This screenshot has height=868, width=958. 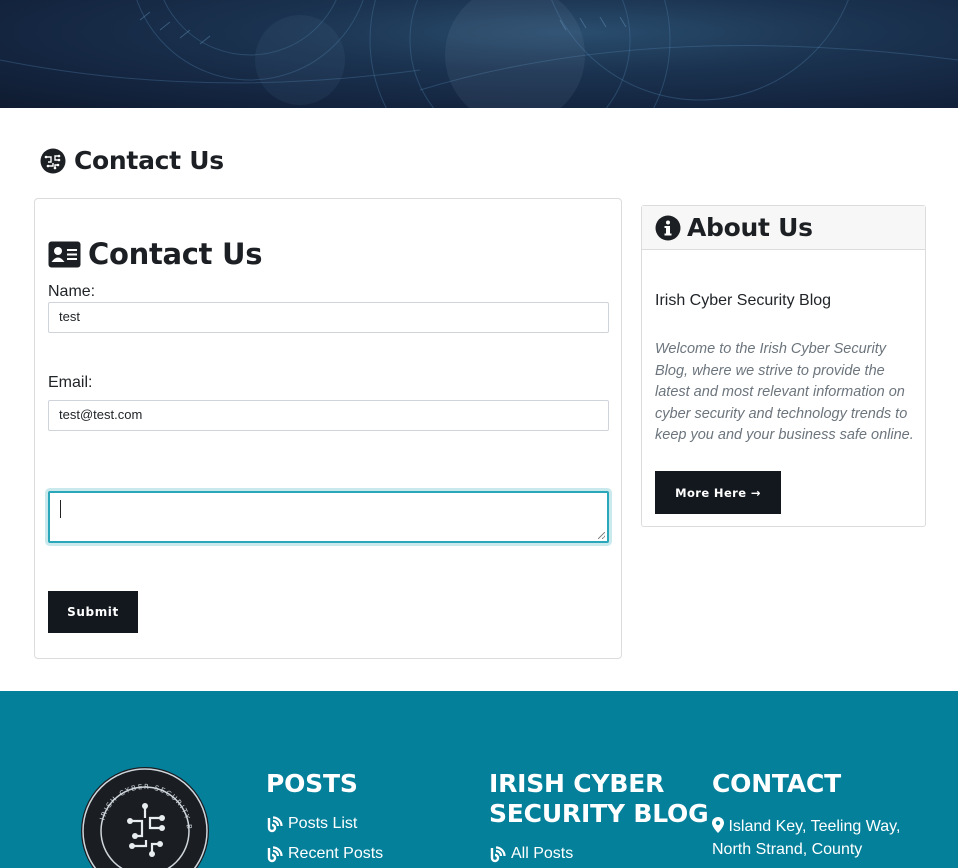 I want to click on about-subtitle: Irish Cyber Security Blog, so click(x=743, y=300).